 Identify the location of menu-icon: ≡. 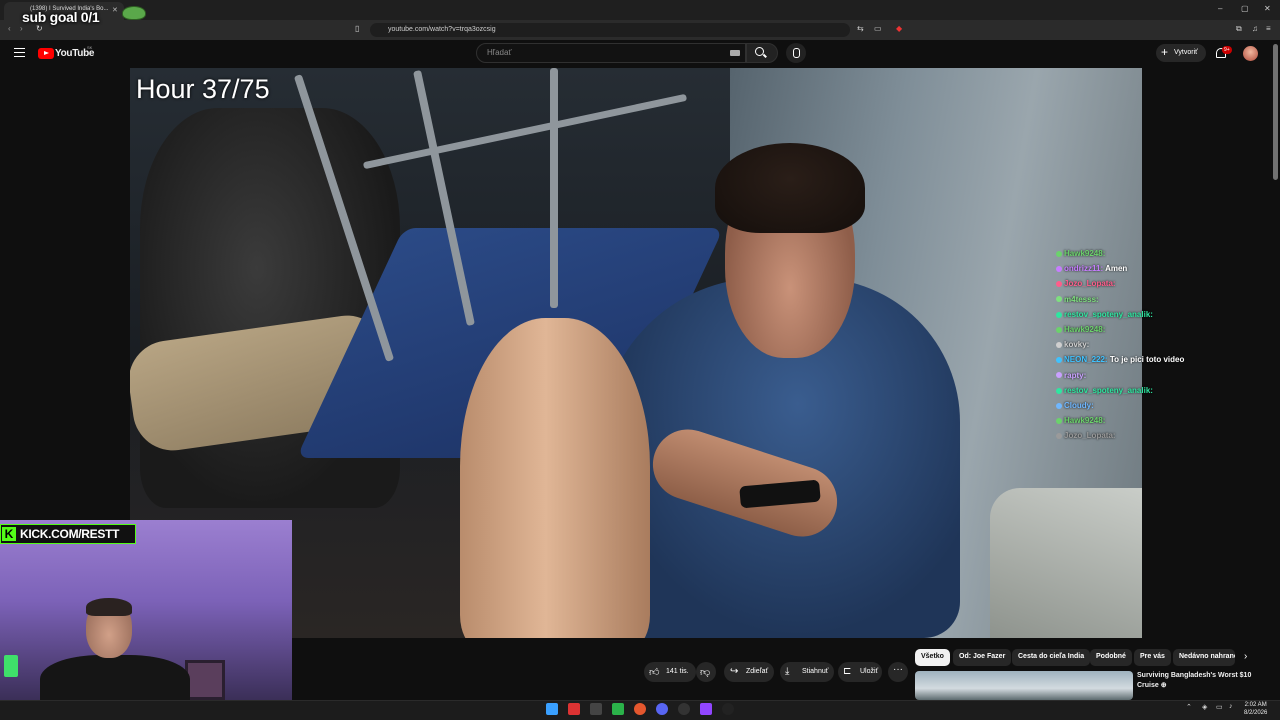
(1268, 28).